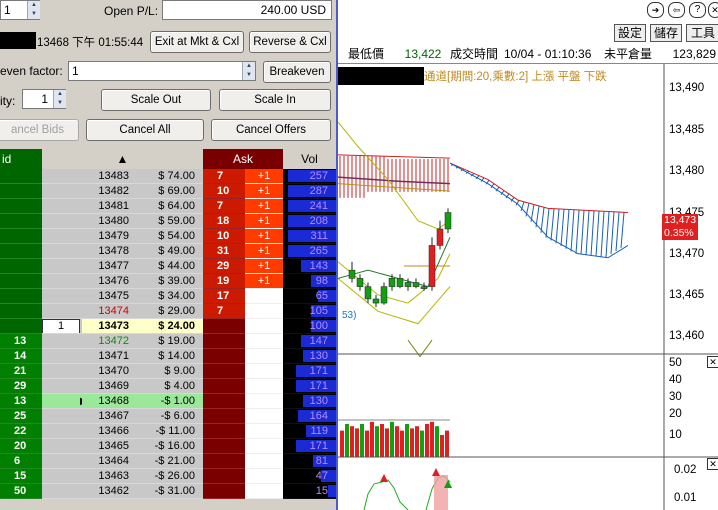 The width and height of the screenshot is (718, 510). Describe the element at coordinates (309, 159) in the screenshot. I see `vol-header: Vol` at that location.